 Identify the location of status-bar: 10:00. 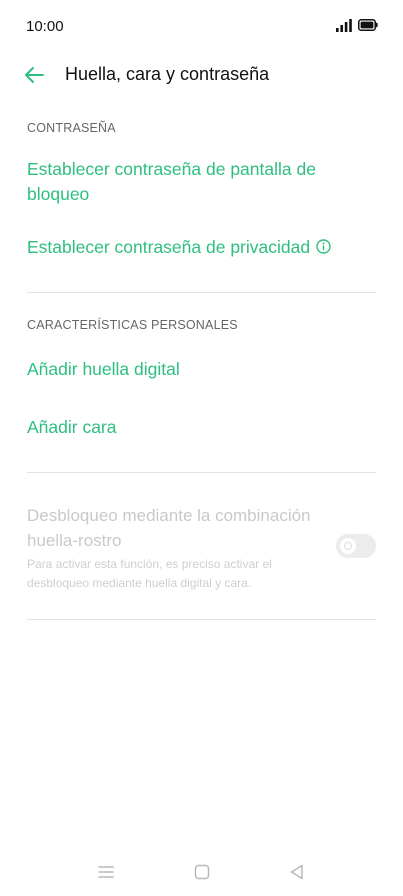
(201, 26).